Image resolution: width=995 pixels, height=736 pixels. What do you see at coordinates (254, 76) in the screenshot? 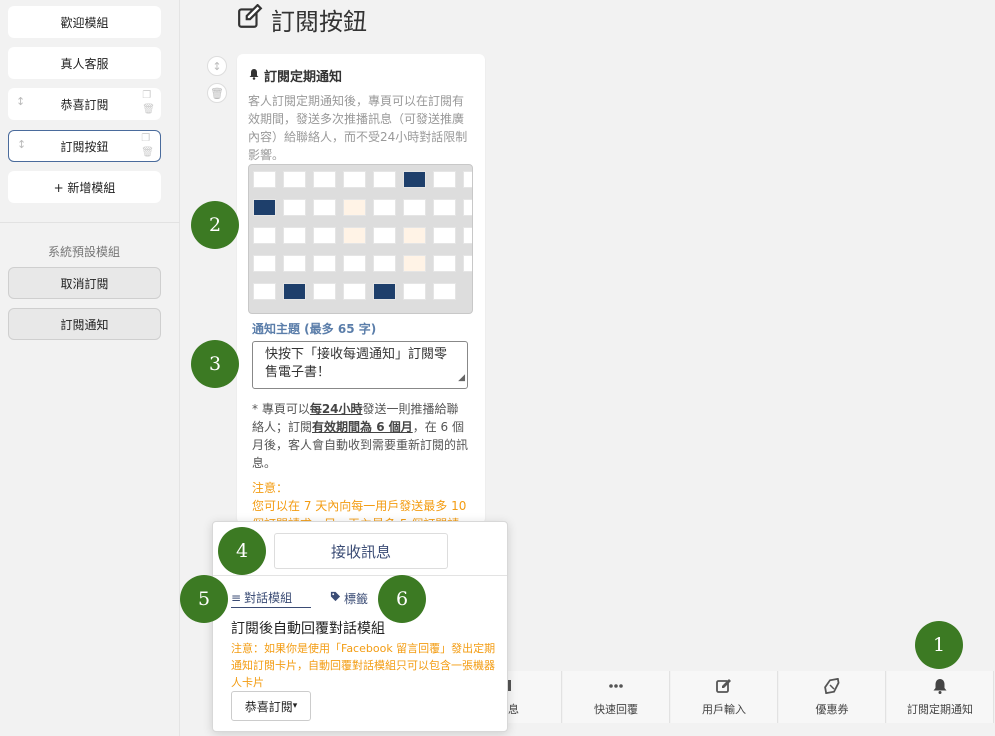
I see `bell-icon` at bounding box center [254, 76].